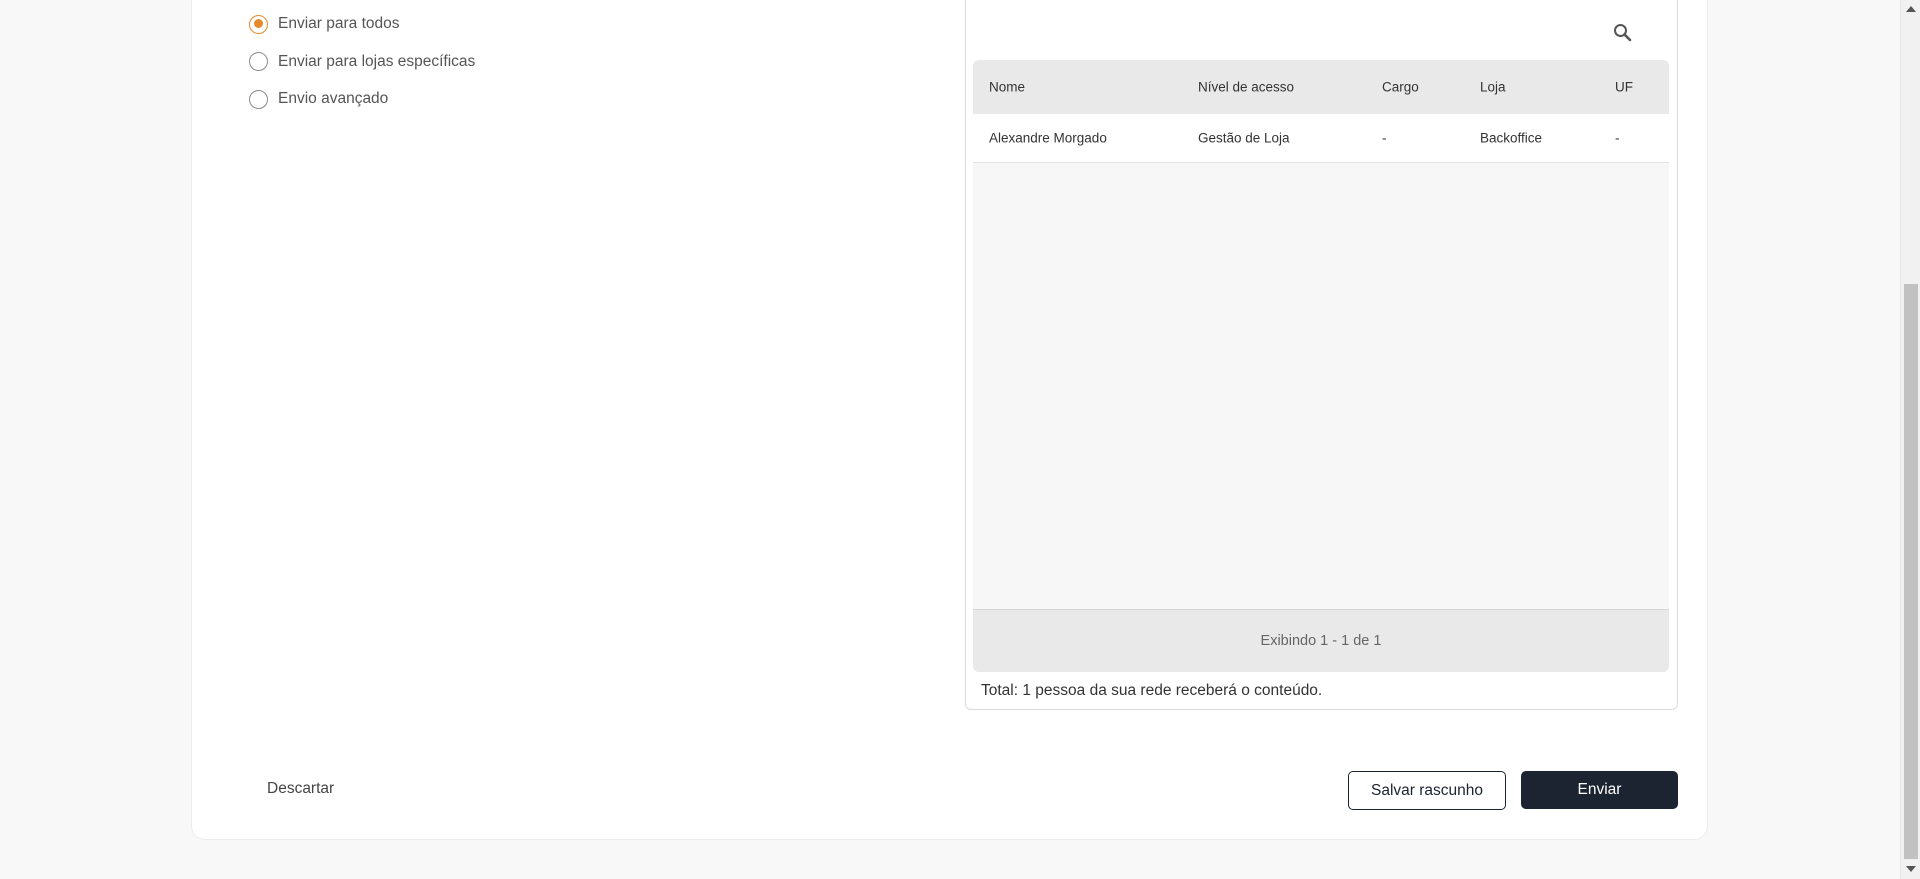  Describe the element at coordinates (1911, 869) in the screenshot. I see `scroll-down-arrow-icon` at that location.